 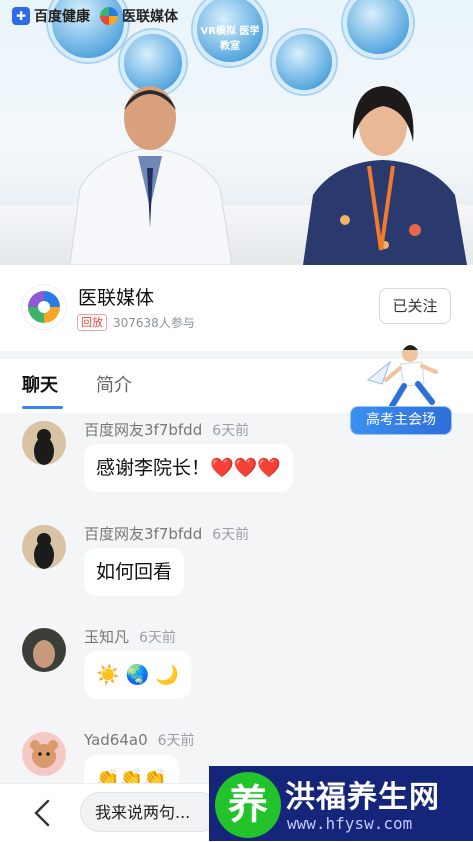 What do you see at coordinates (139, 16) in the screenshot?
I see `yilian-media-logo: 医联媒体` at bounding box center [139, 16].